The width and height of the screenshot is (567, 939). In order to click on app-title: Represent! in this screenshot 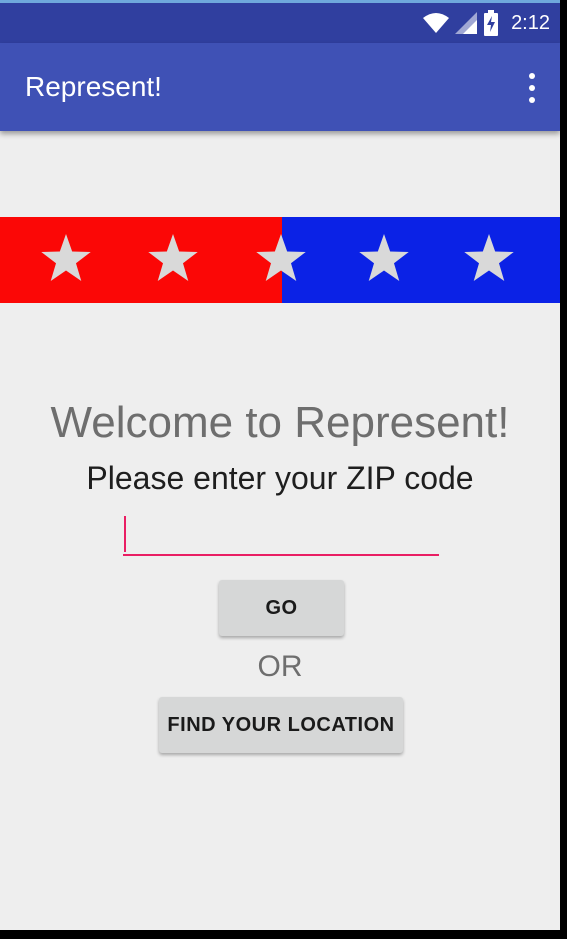, I will do `click(93, 86)`.